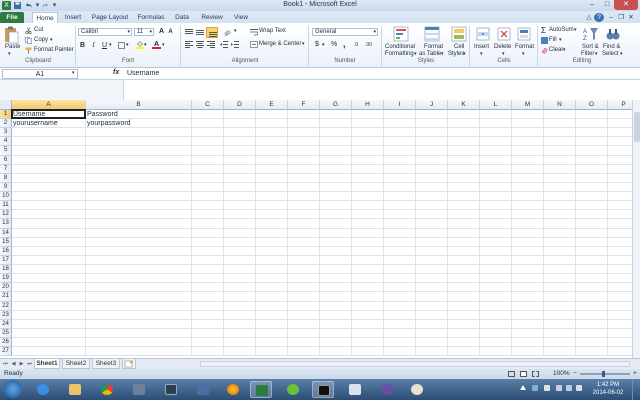  What do you see at coordinates (240, 160) in the screenshot?
I see `cell-d6` at bounding box center [240, 160].